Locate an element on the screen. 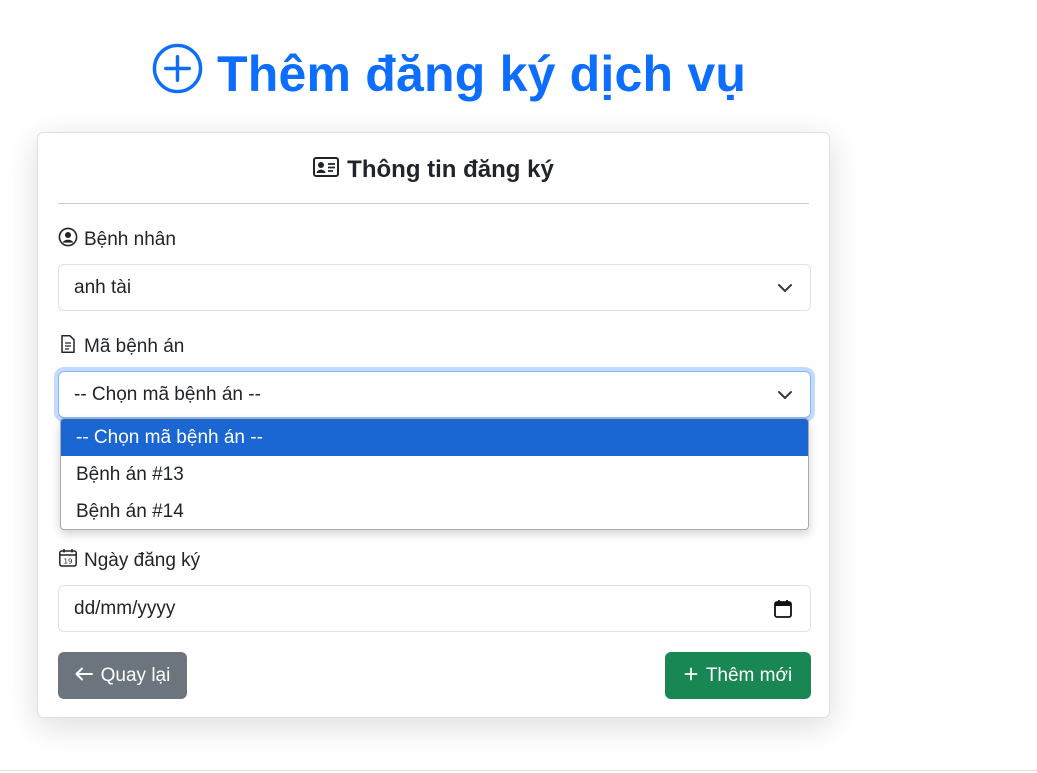 The image size is (1037, 773). page-title-text: Thêm đăng ký dịch vụ is located at coordinates (482, 74).